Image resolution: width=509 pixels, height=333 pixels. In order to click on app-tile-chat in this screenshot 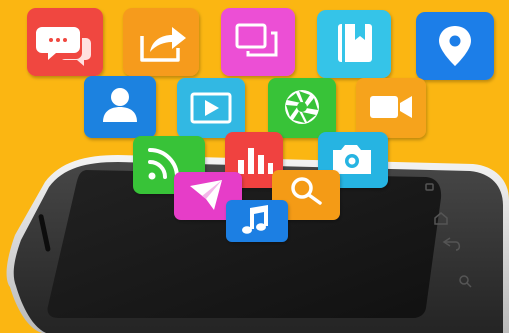, I will do `click(65, 42)`.